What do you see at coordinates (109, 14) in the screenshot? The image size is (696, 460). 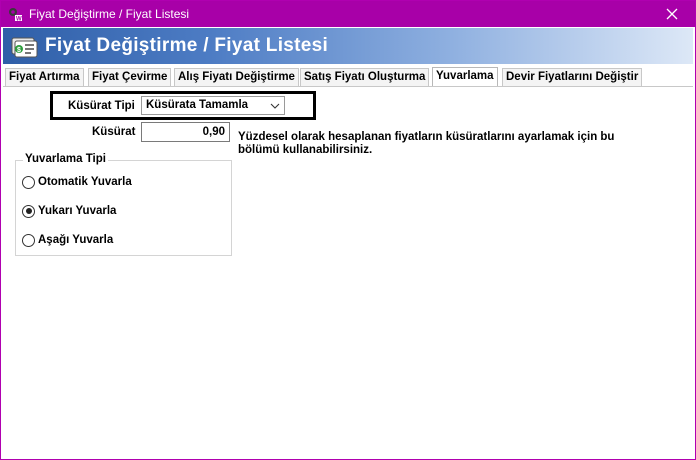 I see `window-title: Fiyat Değiştirme / Fiyat Listesi` at bounding box center [109, 14].